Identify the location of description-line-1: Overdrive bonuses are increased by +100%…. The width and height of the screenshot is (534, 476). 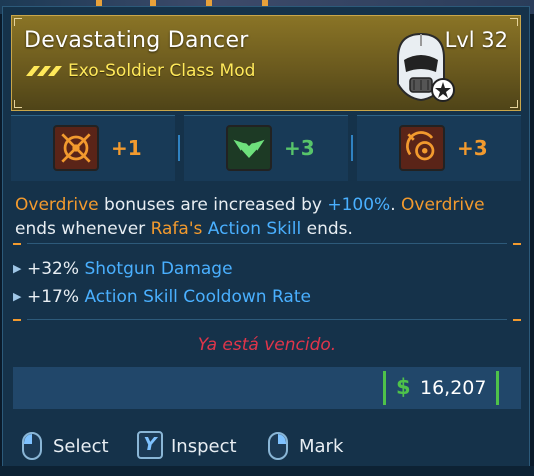
(250, 205).